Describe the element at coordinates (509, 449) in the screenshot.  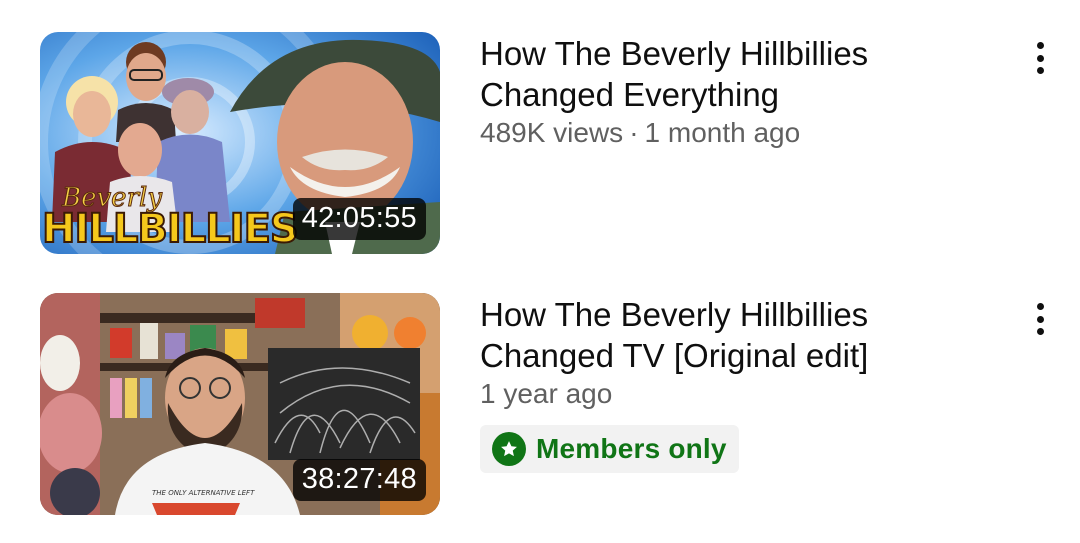
I see `star-icon` at that location.